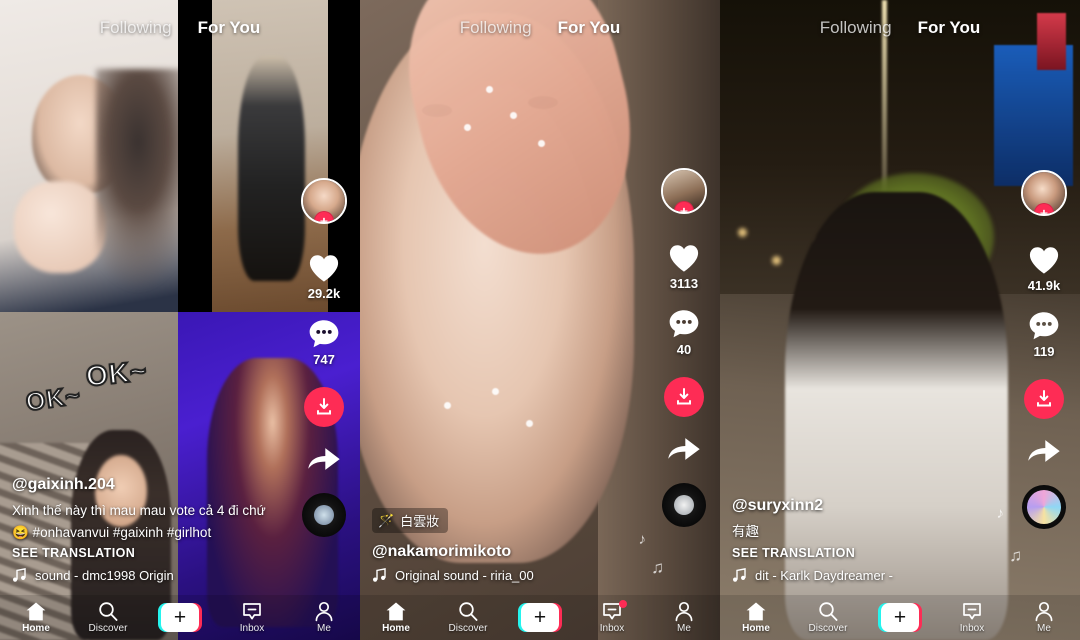 This screenshot has width=1080, height=640. I want to click on nav-inbox-label: Inbox, so click(612, 628).